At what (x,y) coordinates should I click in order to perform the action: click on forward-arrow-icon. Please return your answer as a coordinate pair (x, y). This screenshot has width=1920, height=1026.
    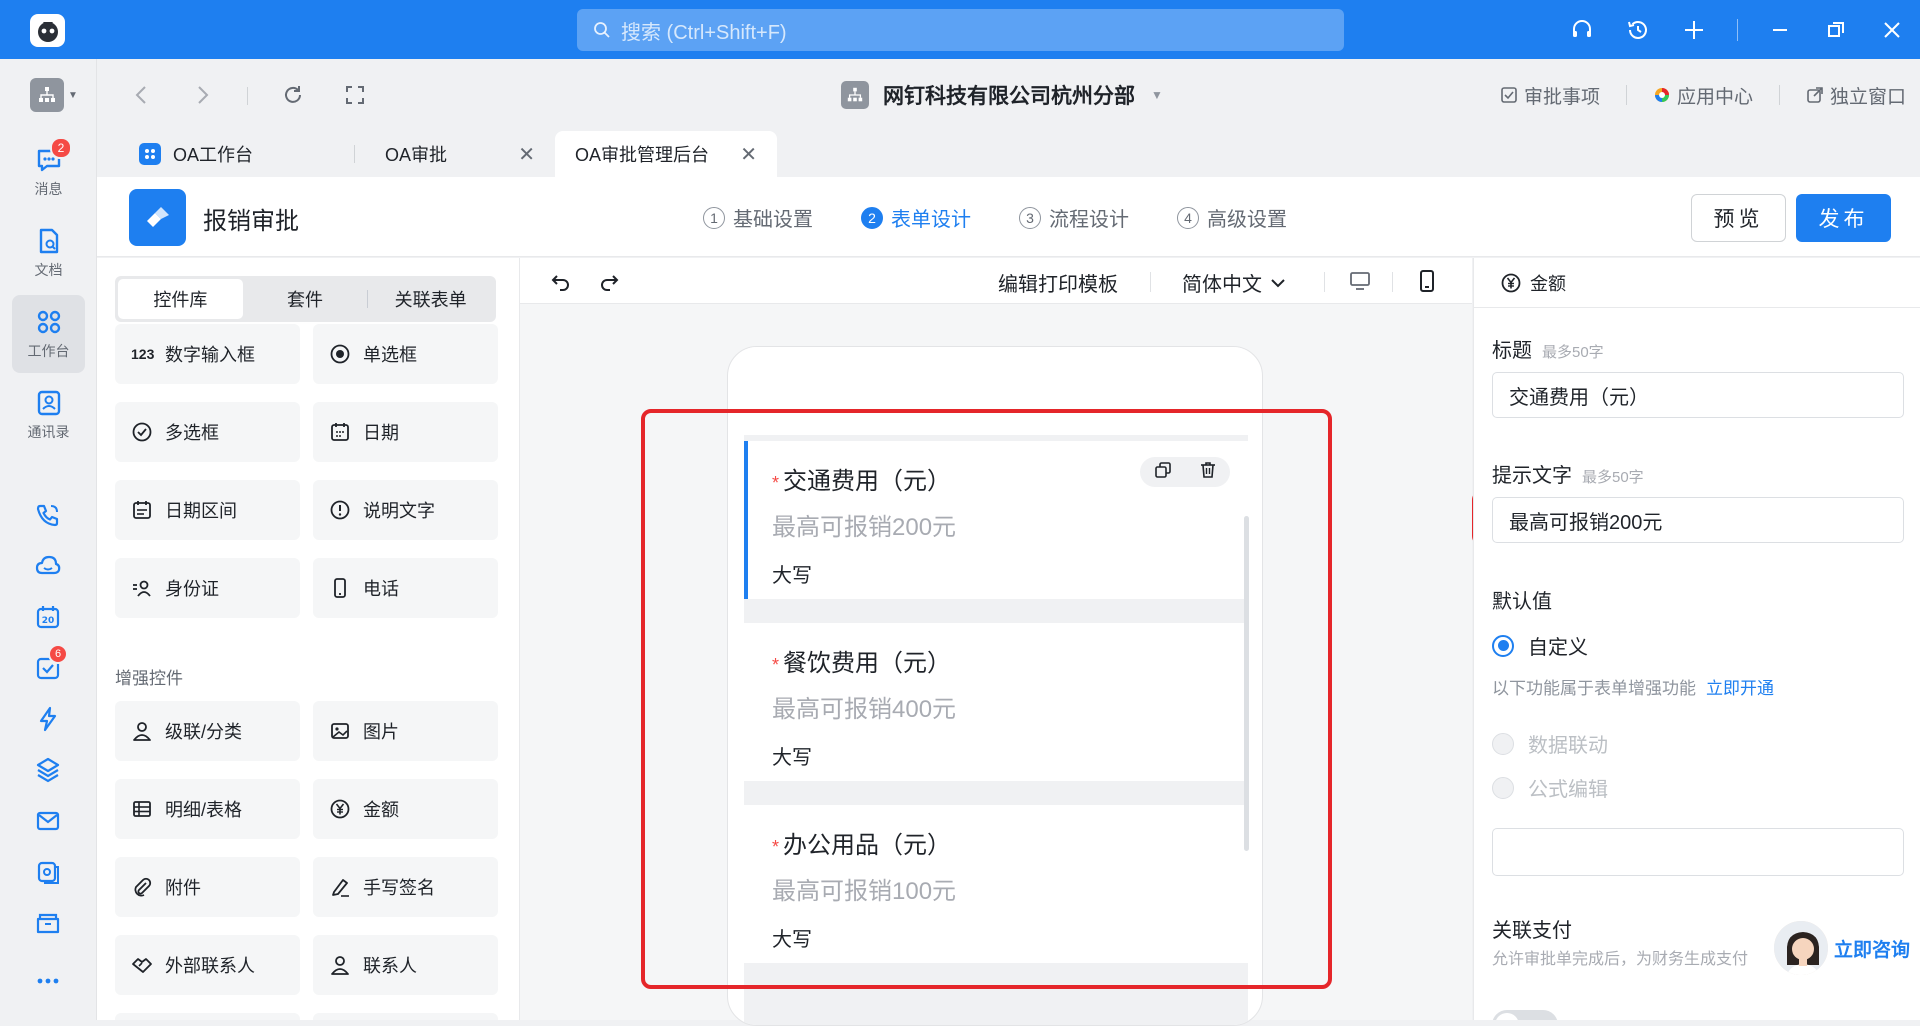
    Looking at the image, I should click on (203, 95).